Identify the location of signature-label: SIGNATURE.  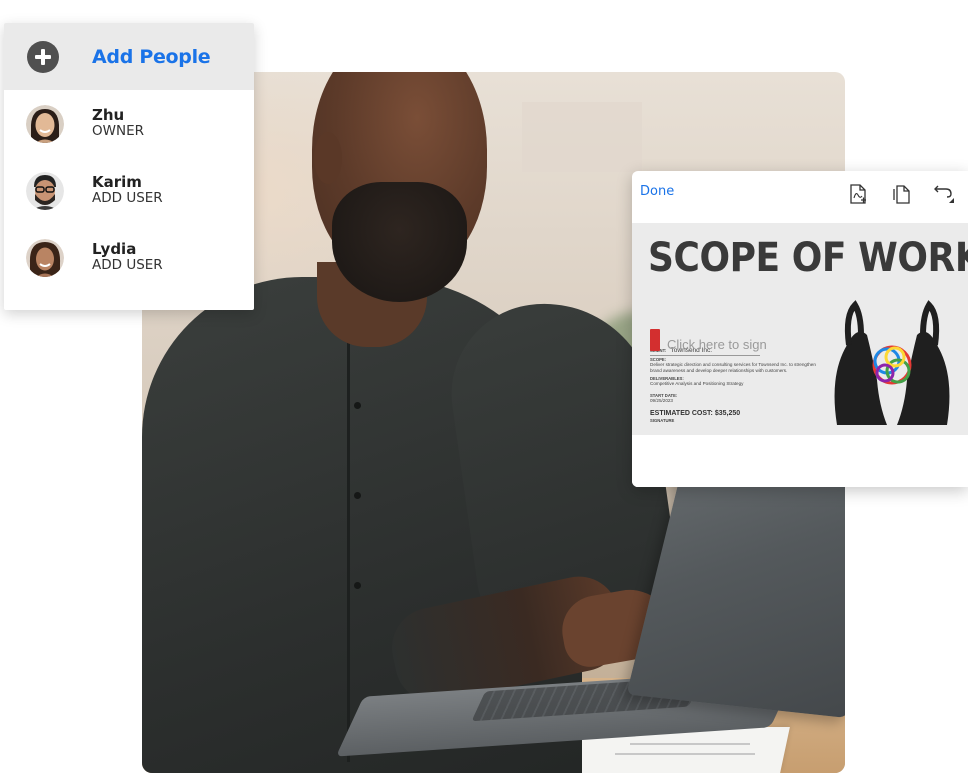
(662, 420).